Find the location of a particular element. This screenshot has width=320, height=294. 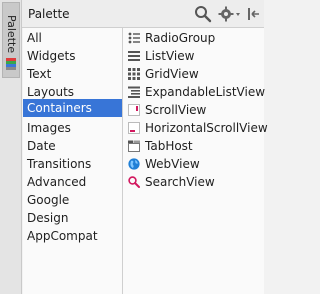

category-label: Layouts is located at coordinates (51, 92).